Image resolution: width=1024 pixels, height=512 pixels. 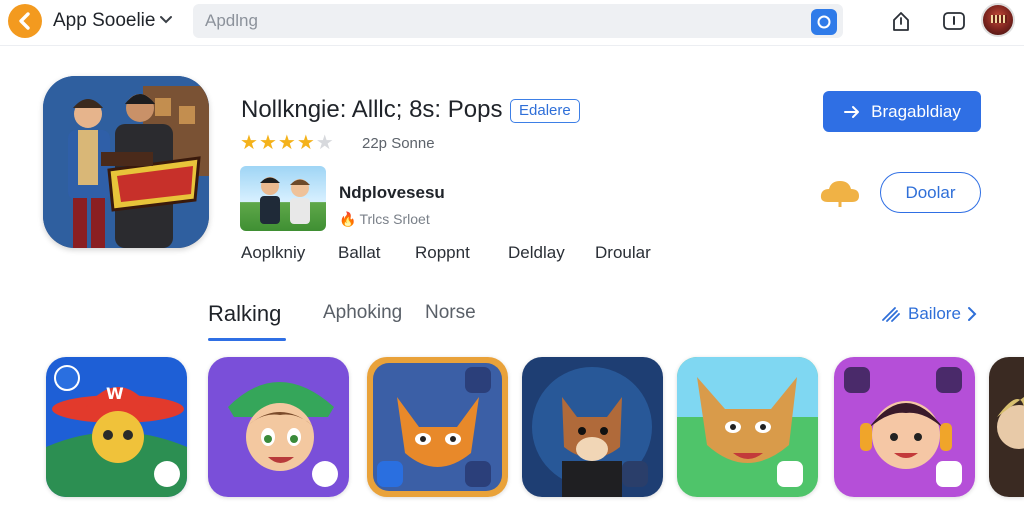 I want to click on developer-subtitle: 🔥 Trlcs Srloet, so click(x=384, y=219).